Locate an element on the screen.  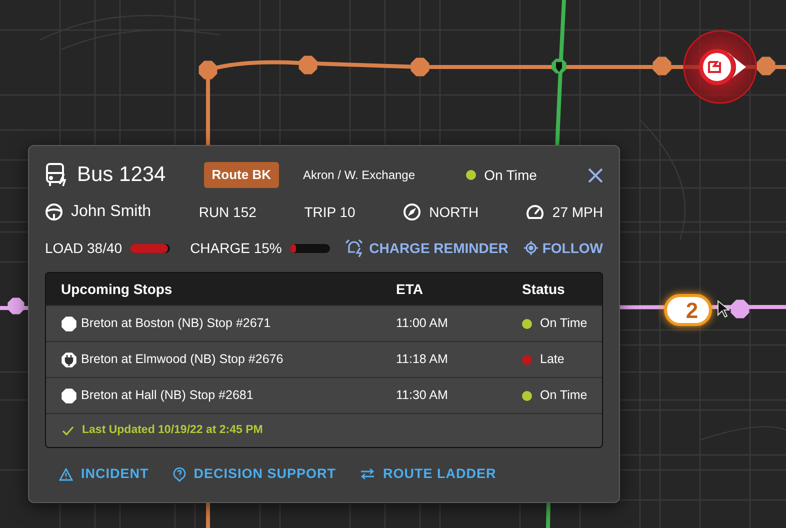
eta-text: 11:30 AM is located at coordinates (422, 395).